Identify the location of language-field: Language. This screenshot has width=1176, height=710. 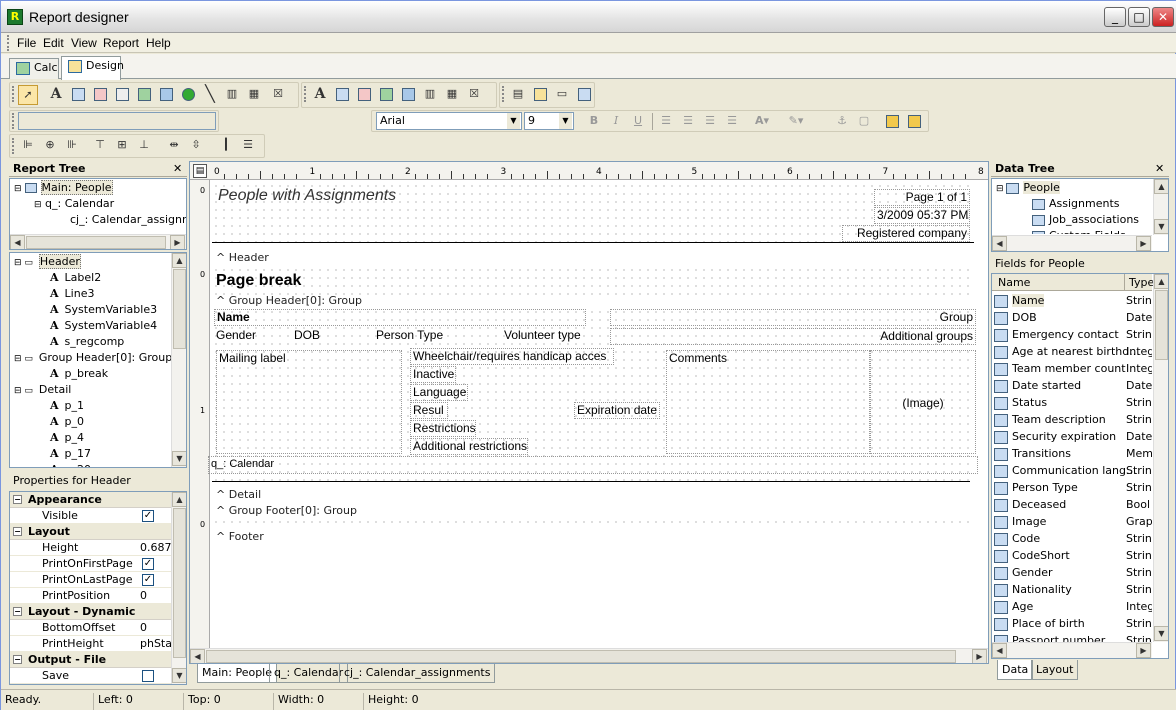
(439, 392).